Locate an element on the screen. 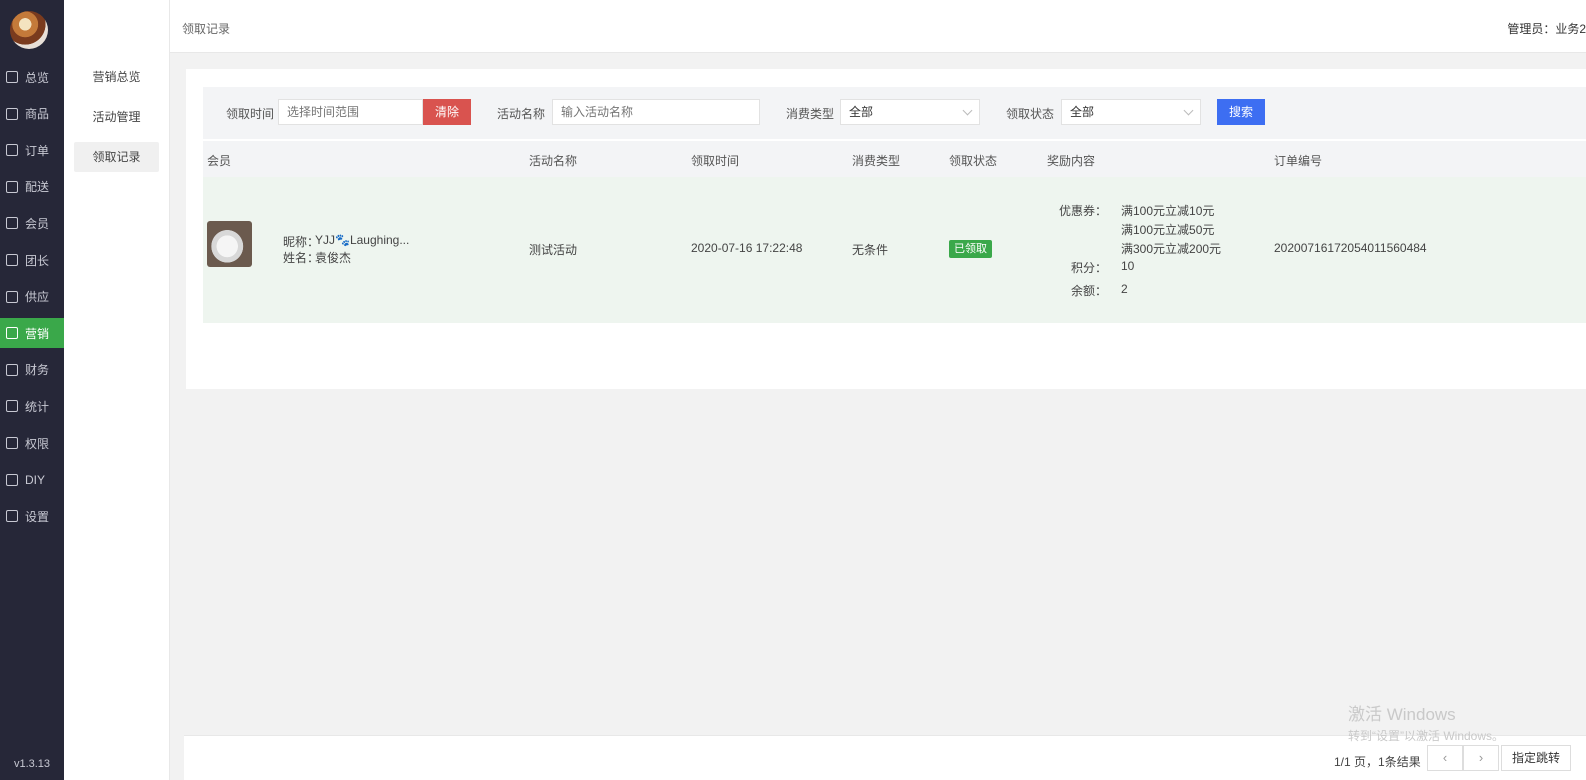  search-button: 搜索 is located at coordinates (1241, 112).